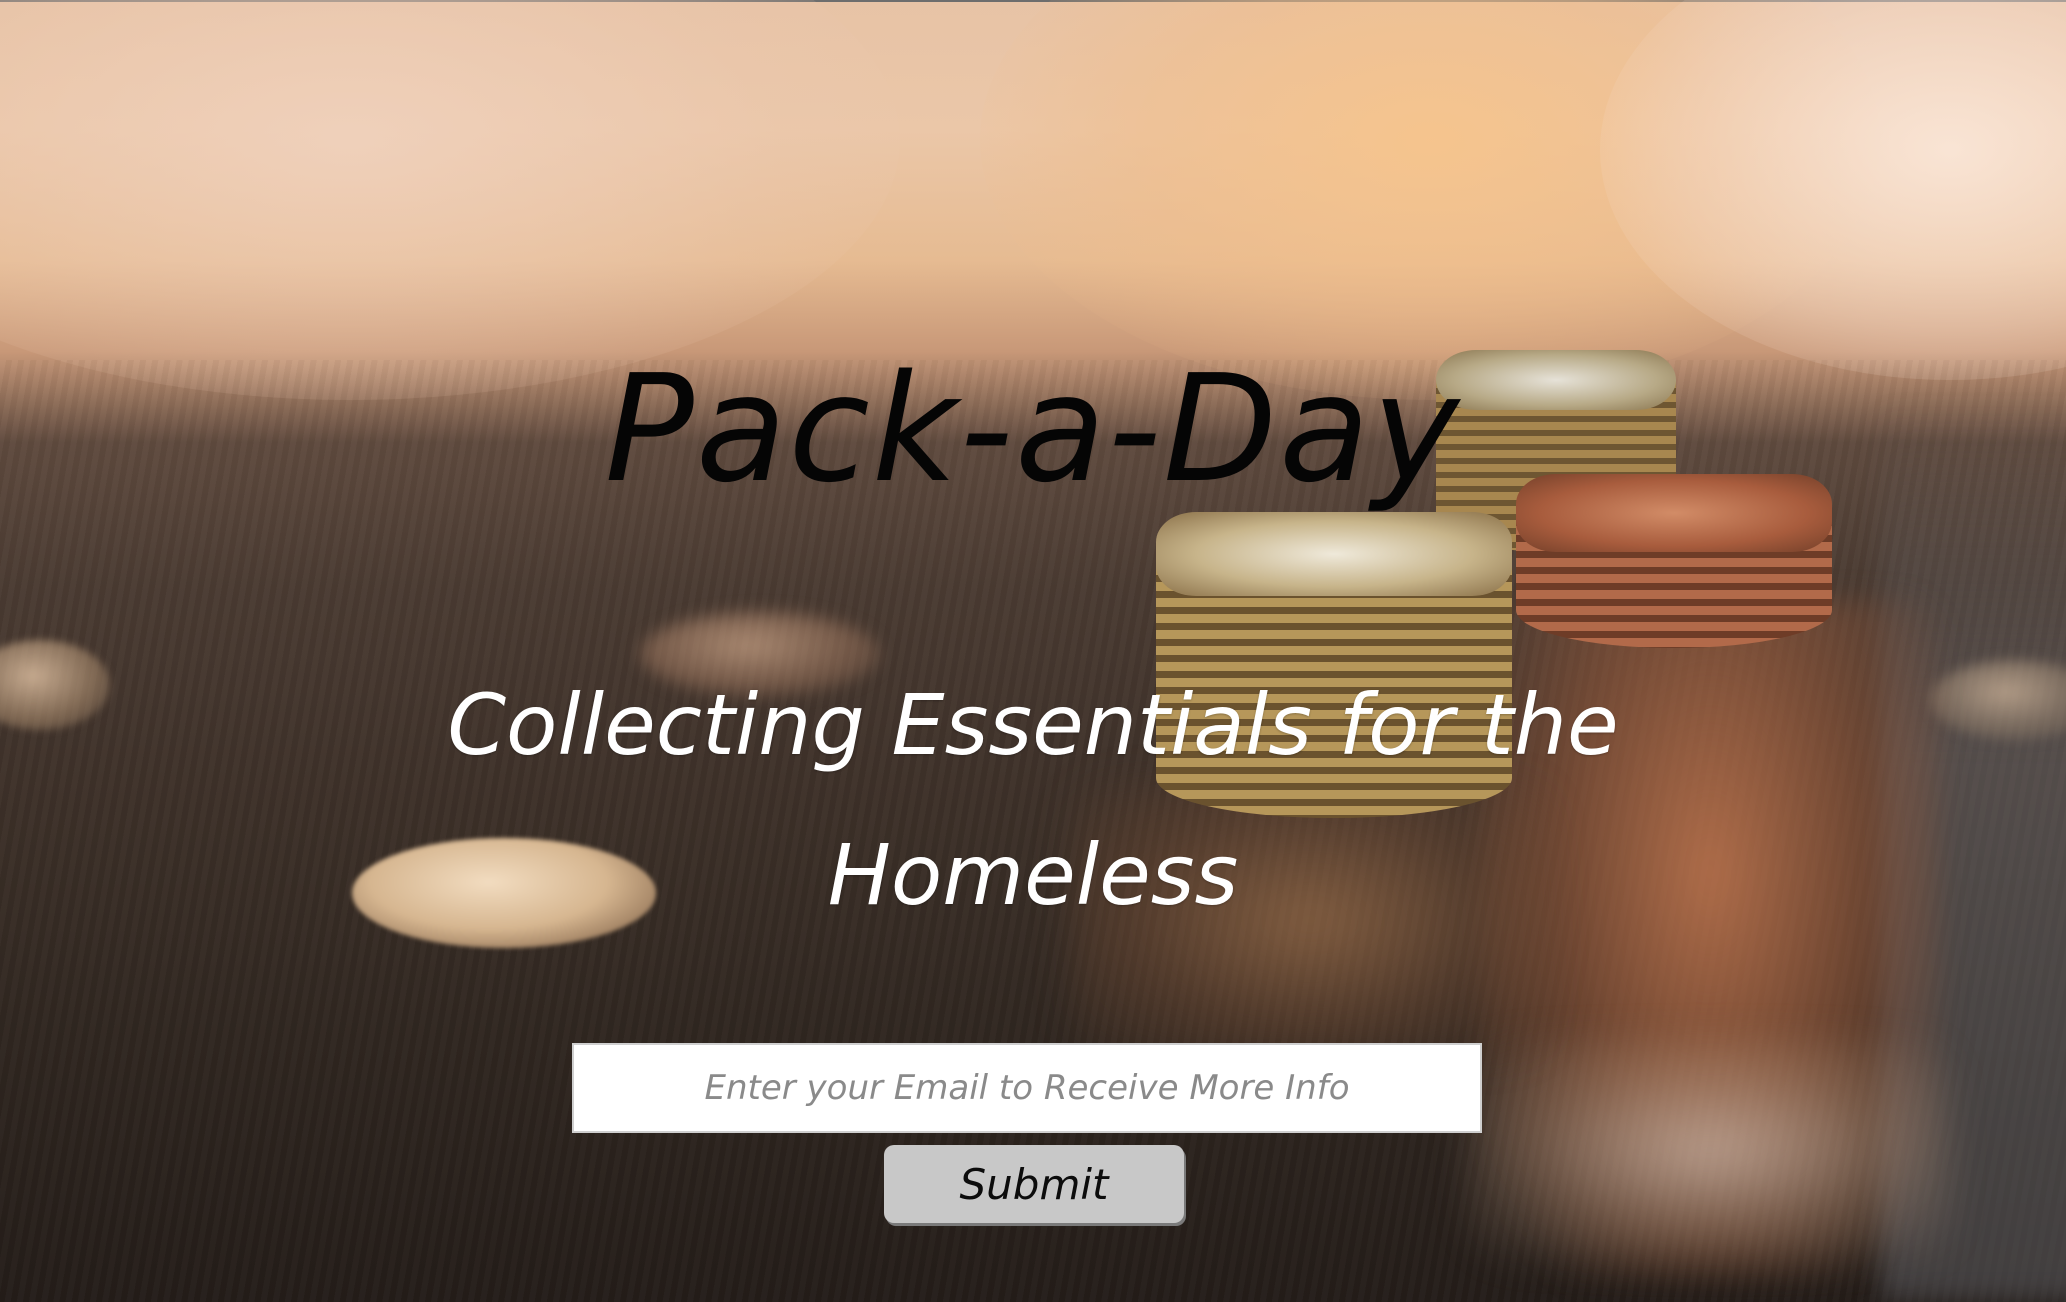 This screenshot has width=2066, height=1302. I want to click on submit-button: Submit, so click(1034, 1184).